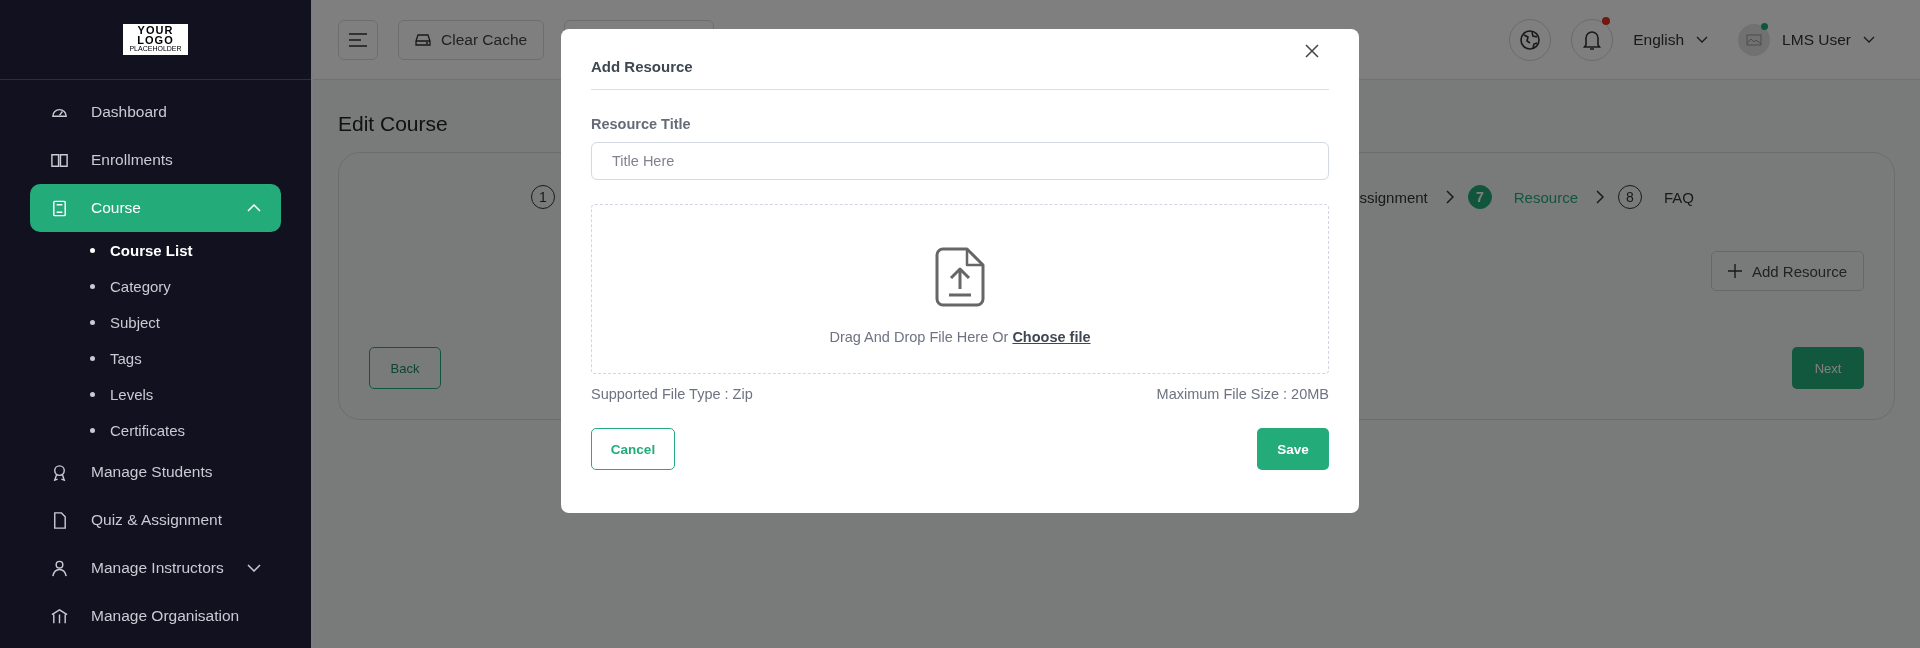 The image size is (1920, 648). What do you see at coordinates (1393, 197) in the screenshot?
I see `step-label: ssignment` at bounding box center [1393, 197].